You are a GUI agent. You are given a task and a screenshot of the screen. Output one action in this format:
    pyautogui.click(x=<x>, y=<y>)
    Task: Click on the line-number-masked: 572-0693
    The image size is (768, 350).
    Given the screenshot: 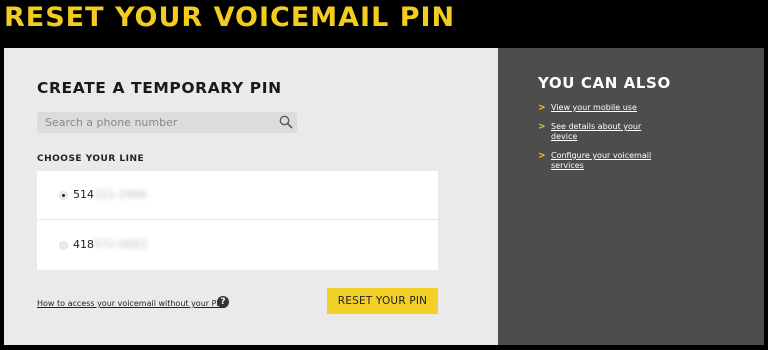 What is the action you would take?
    pyautogui.click(x=120, y=244)
    